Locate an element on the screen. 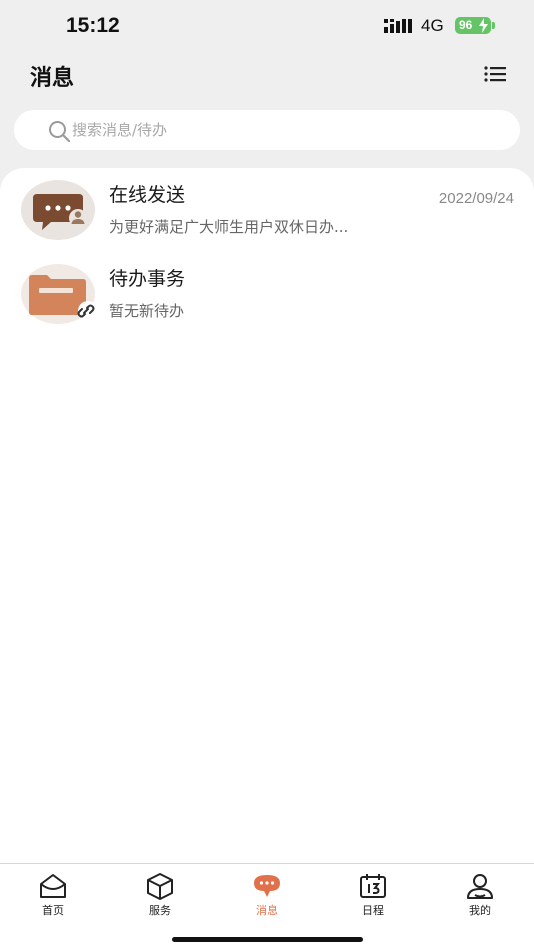 Image resolution: width=534 pixels, height=950 pixels. signal-icon is located at coordinates (398, 26).